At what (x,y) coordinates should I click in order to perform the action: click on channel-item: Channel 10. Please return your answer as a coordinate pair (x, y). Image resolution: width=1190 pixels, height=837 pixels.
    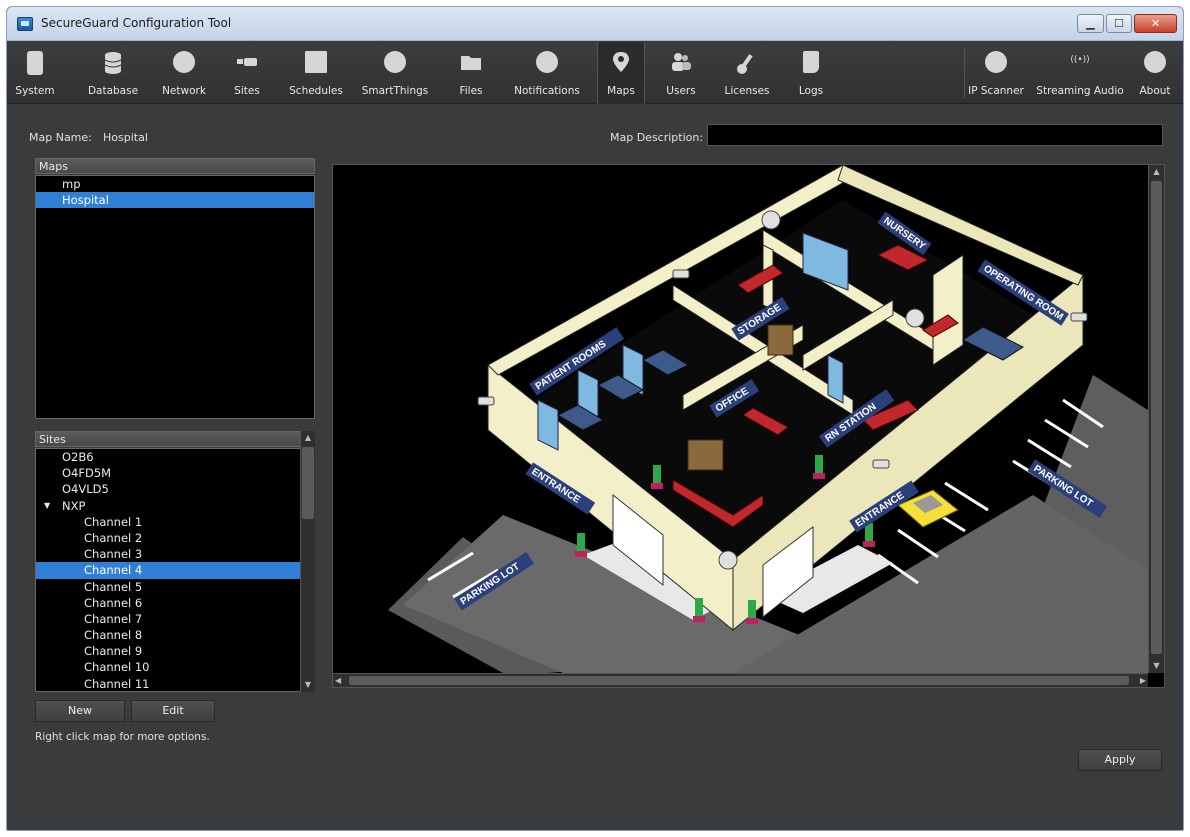
    Looking at the image, I should click on (168, 667).